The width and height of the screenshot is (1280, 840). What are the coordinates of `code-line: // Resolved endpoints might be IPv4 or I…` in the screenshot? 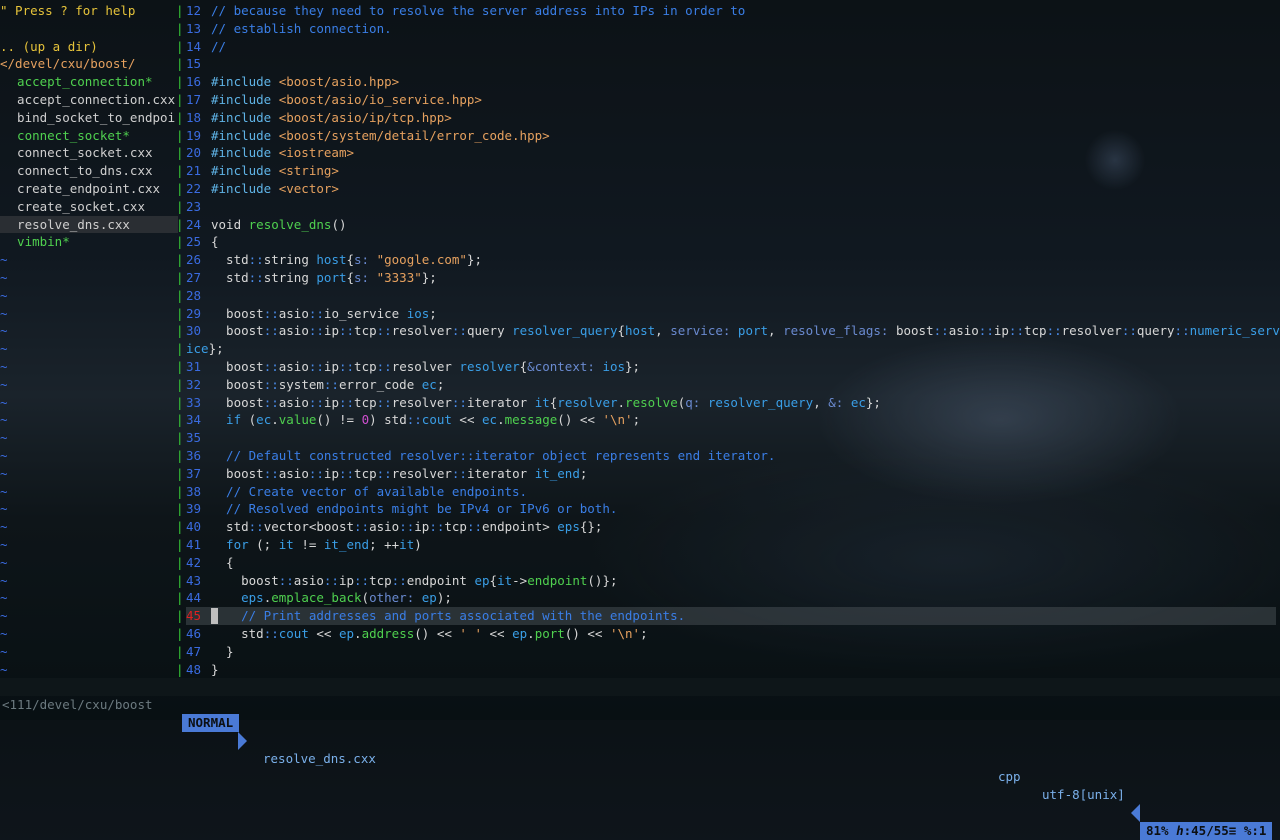 It's located at (414, 509).